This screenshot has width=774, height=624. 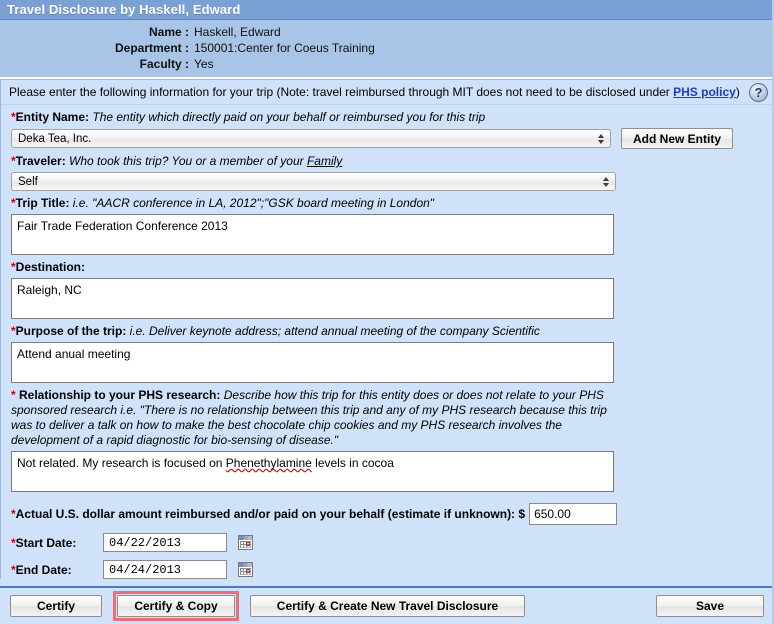 I want to click on certify-and-copy-highlight: Certify & Copy, so click(x=176, y=606).